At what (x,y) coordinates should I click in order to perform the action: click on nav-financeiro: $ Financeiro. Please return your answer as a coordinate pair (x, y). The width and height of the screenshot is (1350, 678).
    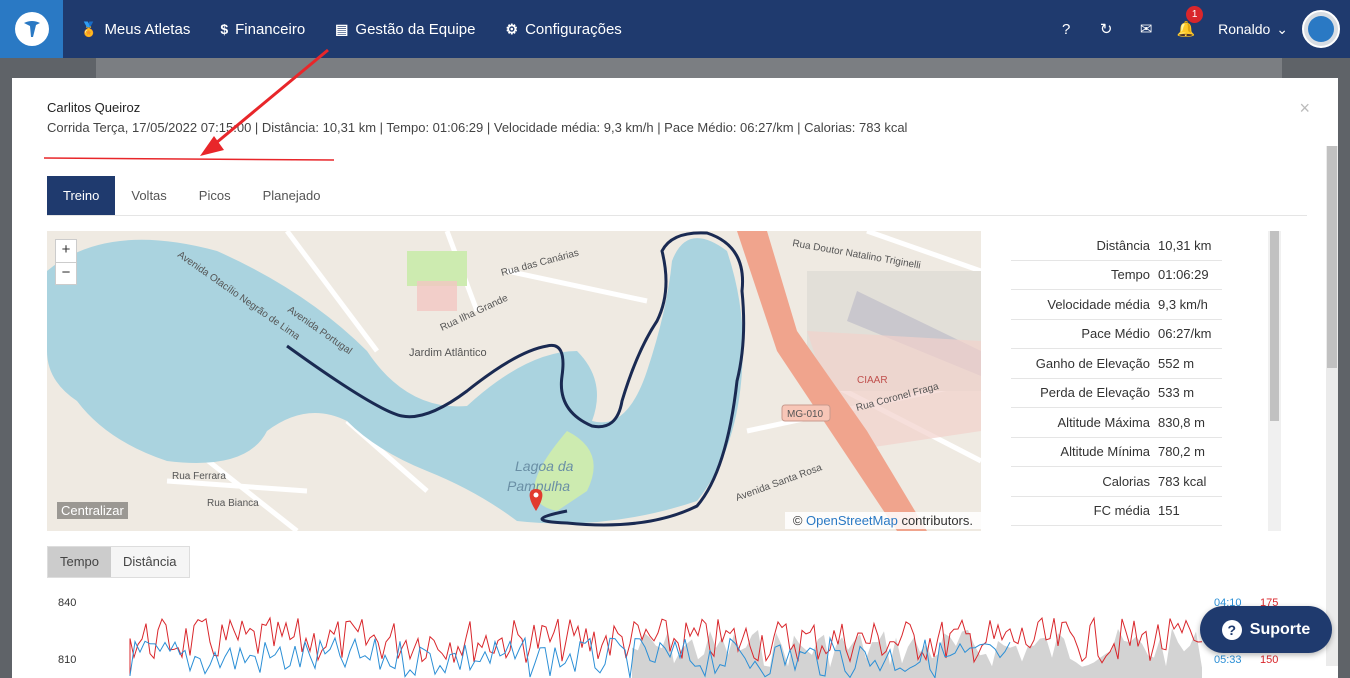
    Looking at the image, I should click on (262, 29).